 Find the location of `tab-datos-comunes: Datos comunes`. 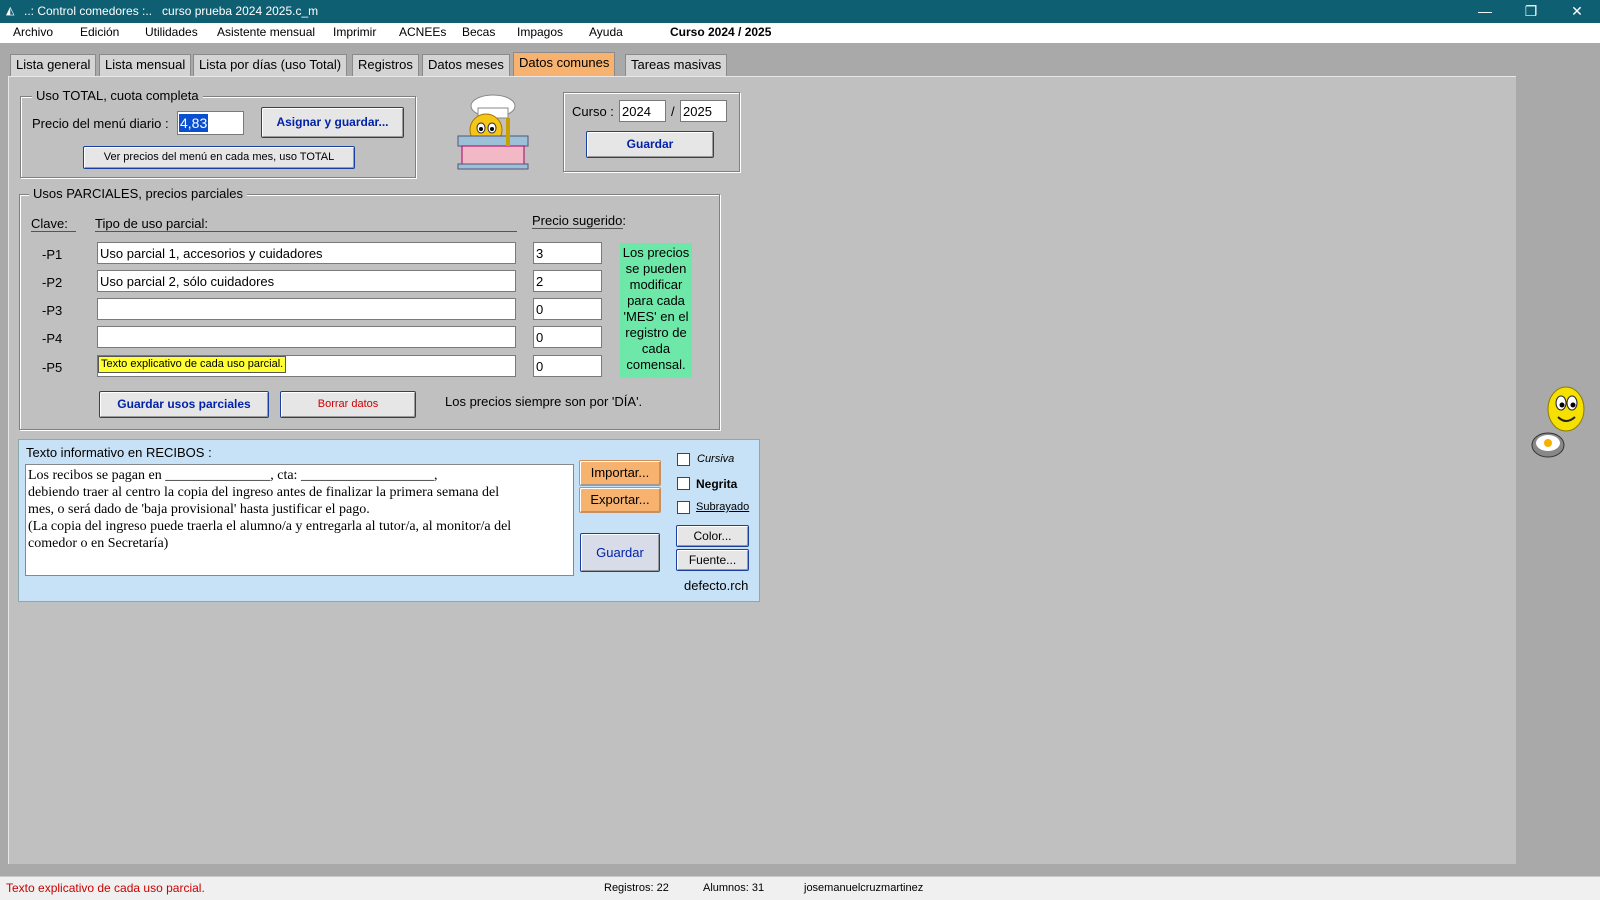

tab-datos-comunes: Datos comunes is located at coordinates (564, 64).